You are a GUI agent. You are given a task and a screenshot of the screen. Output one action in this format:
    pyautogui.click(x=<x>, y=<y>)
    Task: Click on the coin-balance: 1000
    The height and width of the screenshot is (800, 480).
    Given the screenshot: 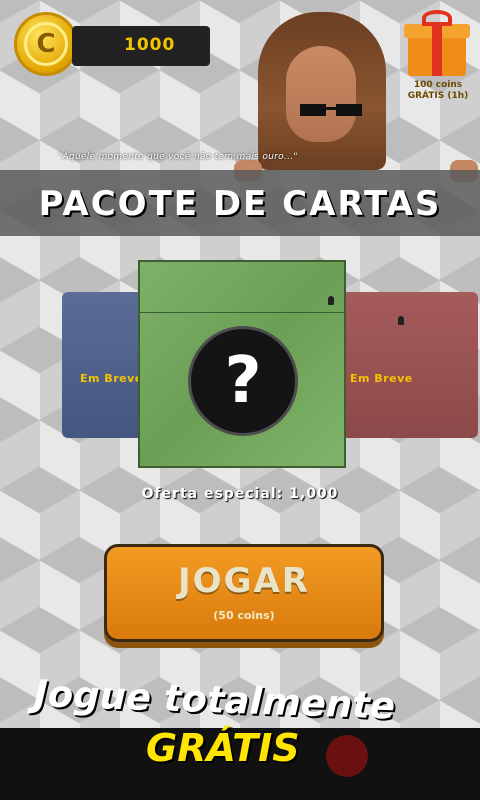 What is the action you would take?
    pyautogui.click(x=141, y=46)
    